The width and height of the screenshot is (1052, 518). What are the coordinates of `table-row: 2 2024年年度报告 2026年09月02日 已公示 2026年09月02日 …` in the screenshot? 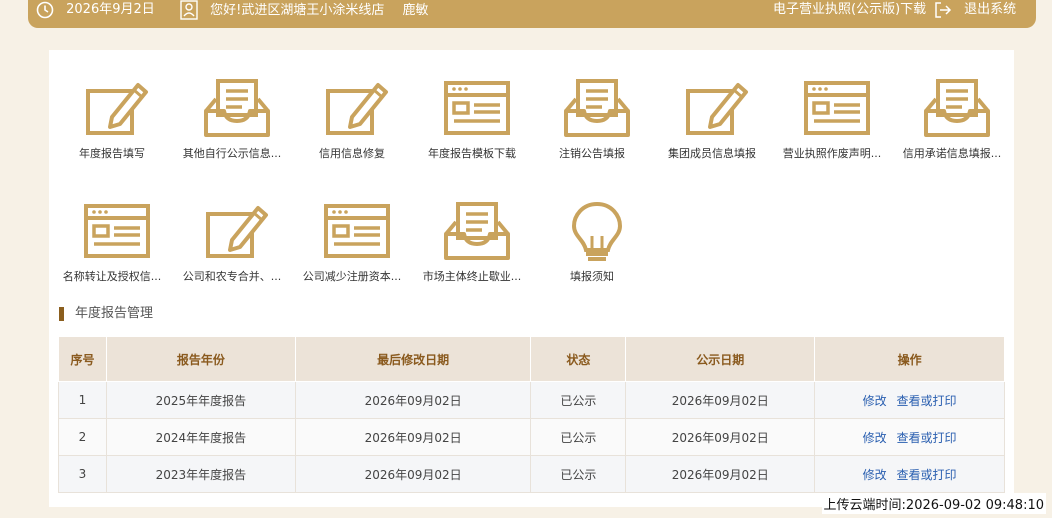 It's located at (531, 437).